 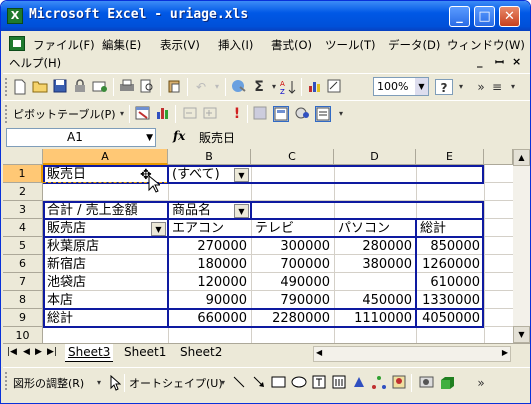 I want to click on pivot-table-menu: ピボットテーブル(P), so click(x=64, y=114).